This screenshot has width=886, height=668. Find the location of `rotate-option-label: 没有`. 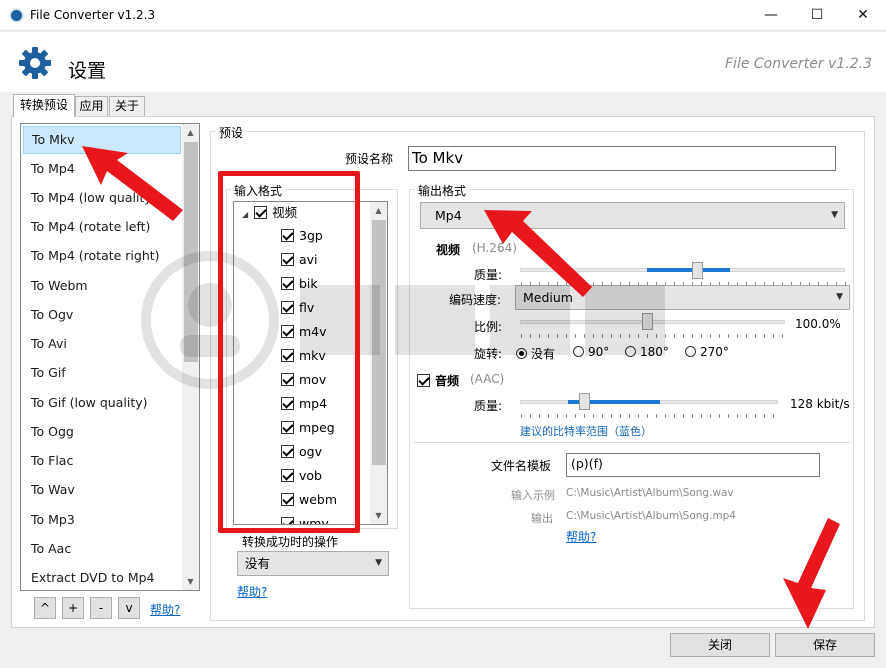

rotate-option-label: 没有 is located at coordinates (543, 354).